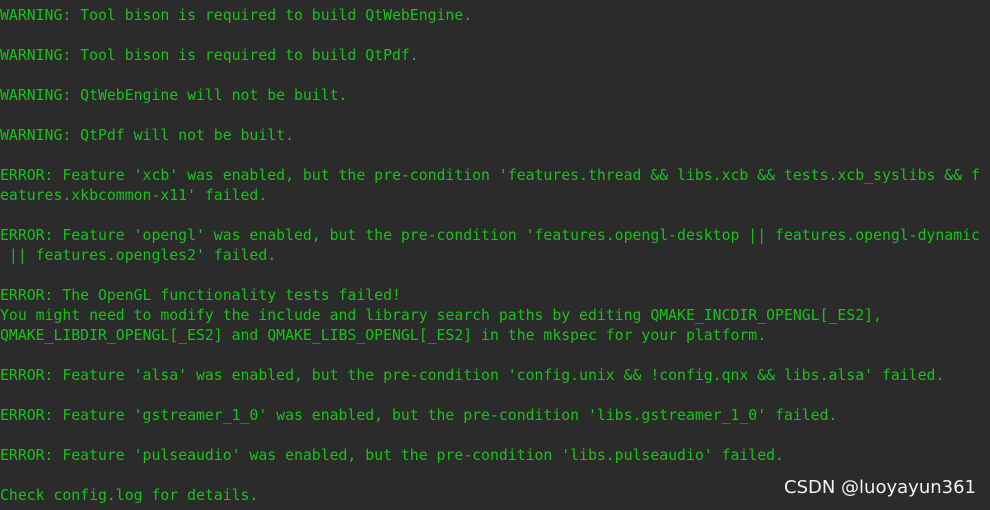 The width and height of the screenshot is (990, 510). Describe the element at coordinates (147, 135) in the screenshot. I see `terminal-line: WARNING: QtPdf will not be built.` at that location.